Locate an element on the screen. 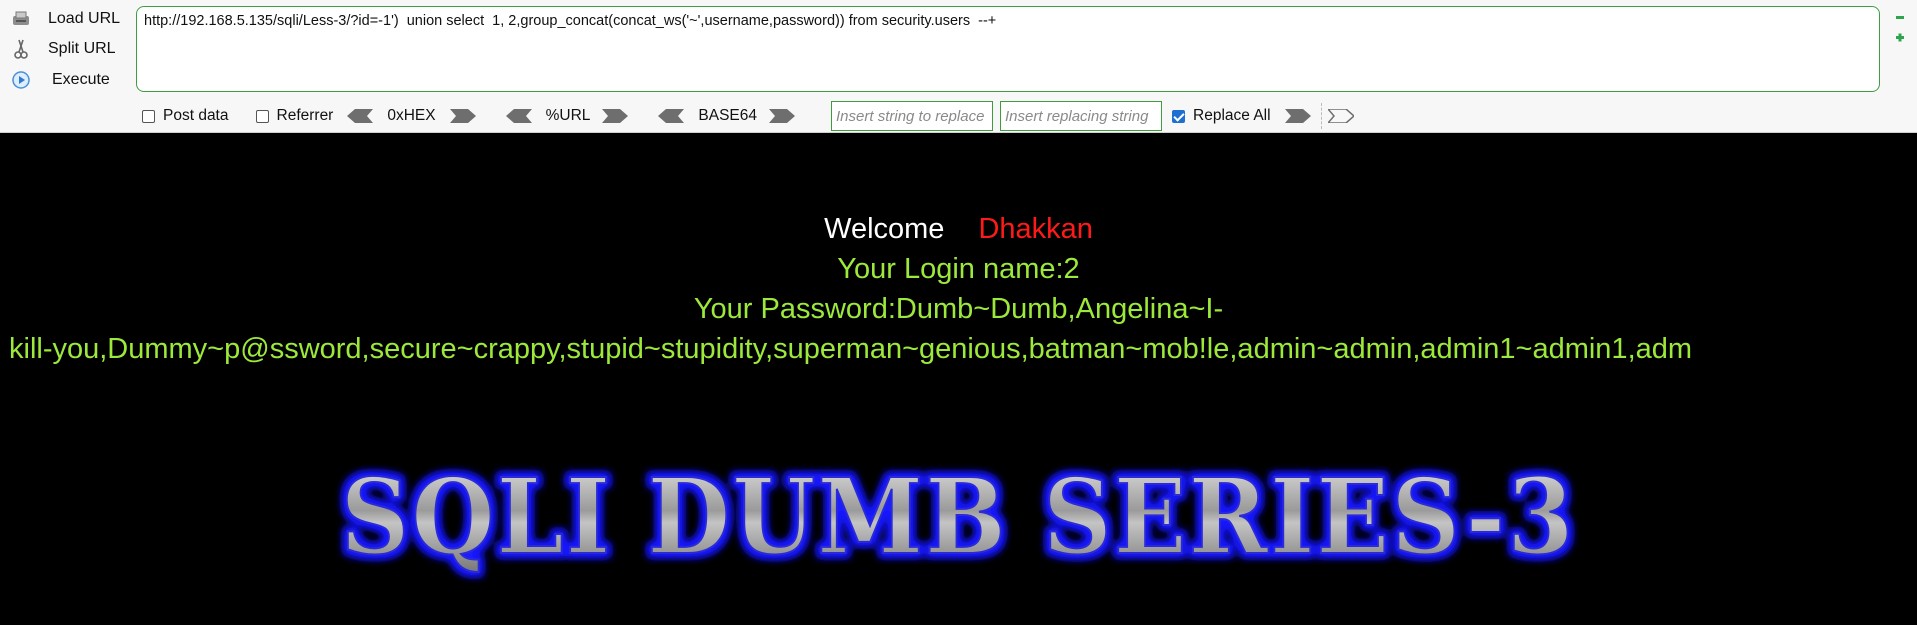  base64-label: BASE64 is located at coordinates (728, 115).